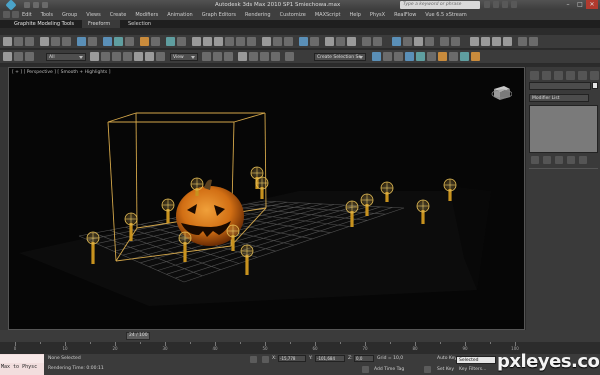 This screenshot has height=375, width=600. What do you see at coordinates (431, 56) in the screenshot?
I see `schematic-icon` at bounding box center [431, 56].